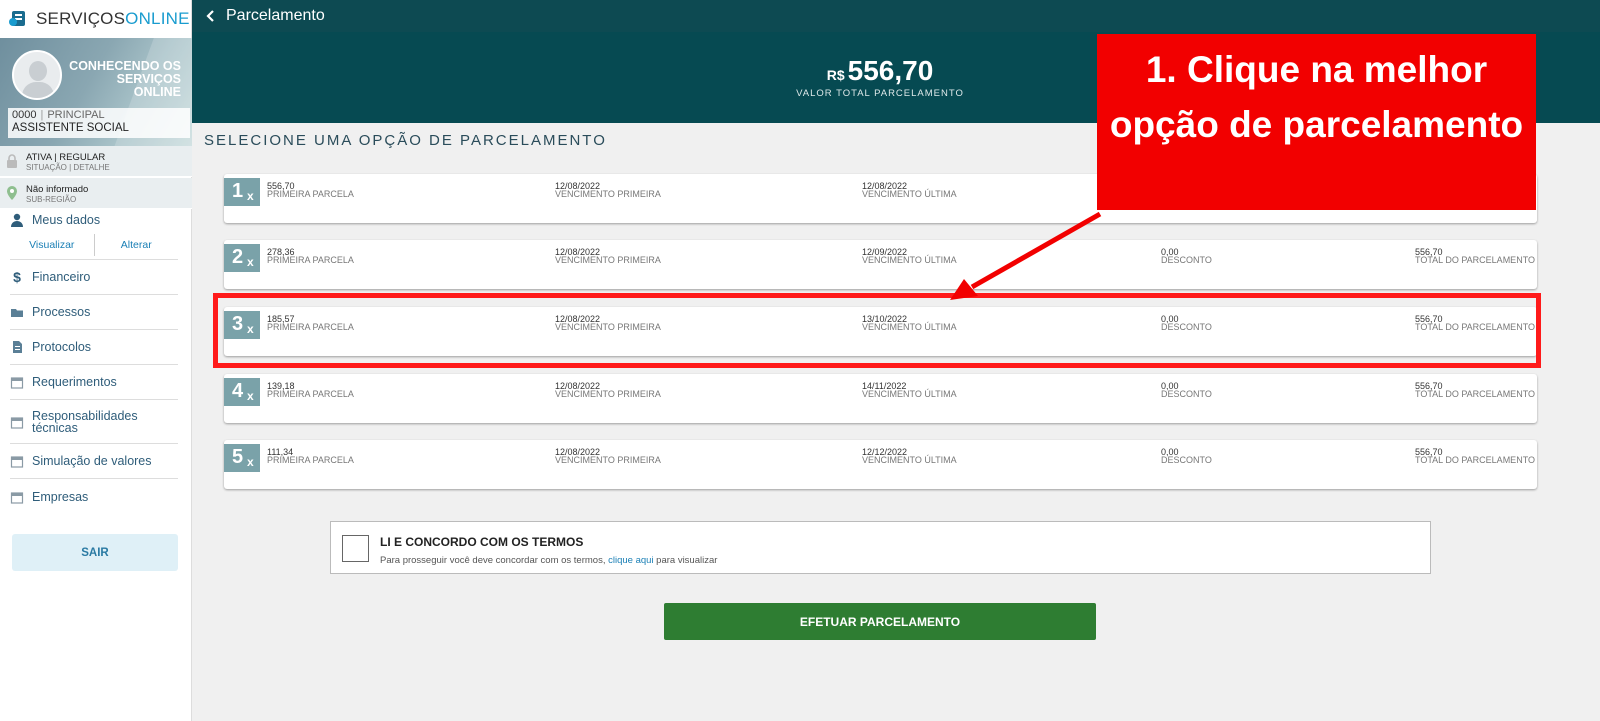 This screenshot has height=721, width=1600. What do you see at coordinates (66, 157) in the screenshot?
I see `status-main: ATIVA | REGULAR` at bounding box center [66, 157].